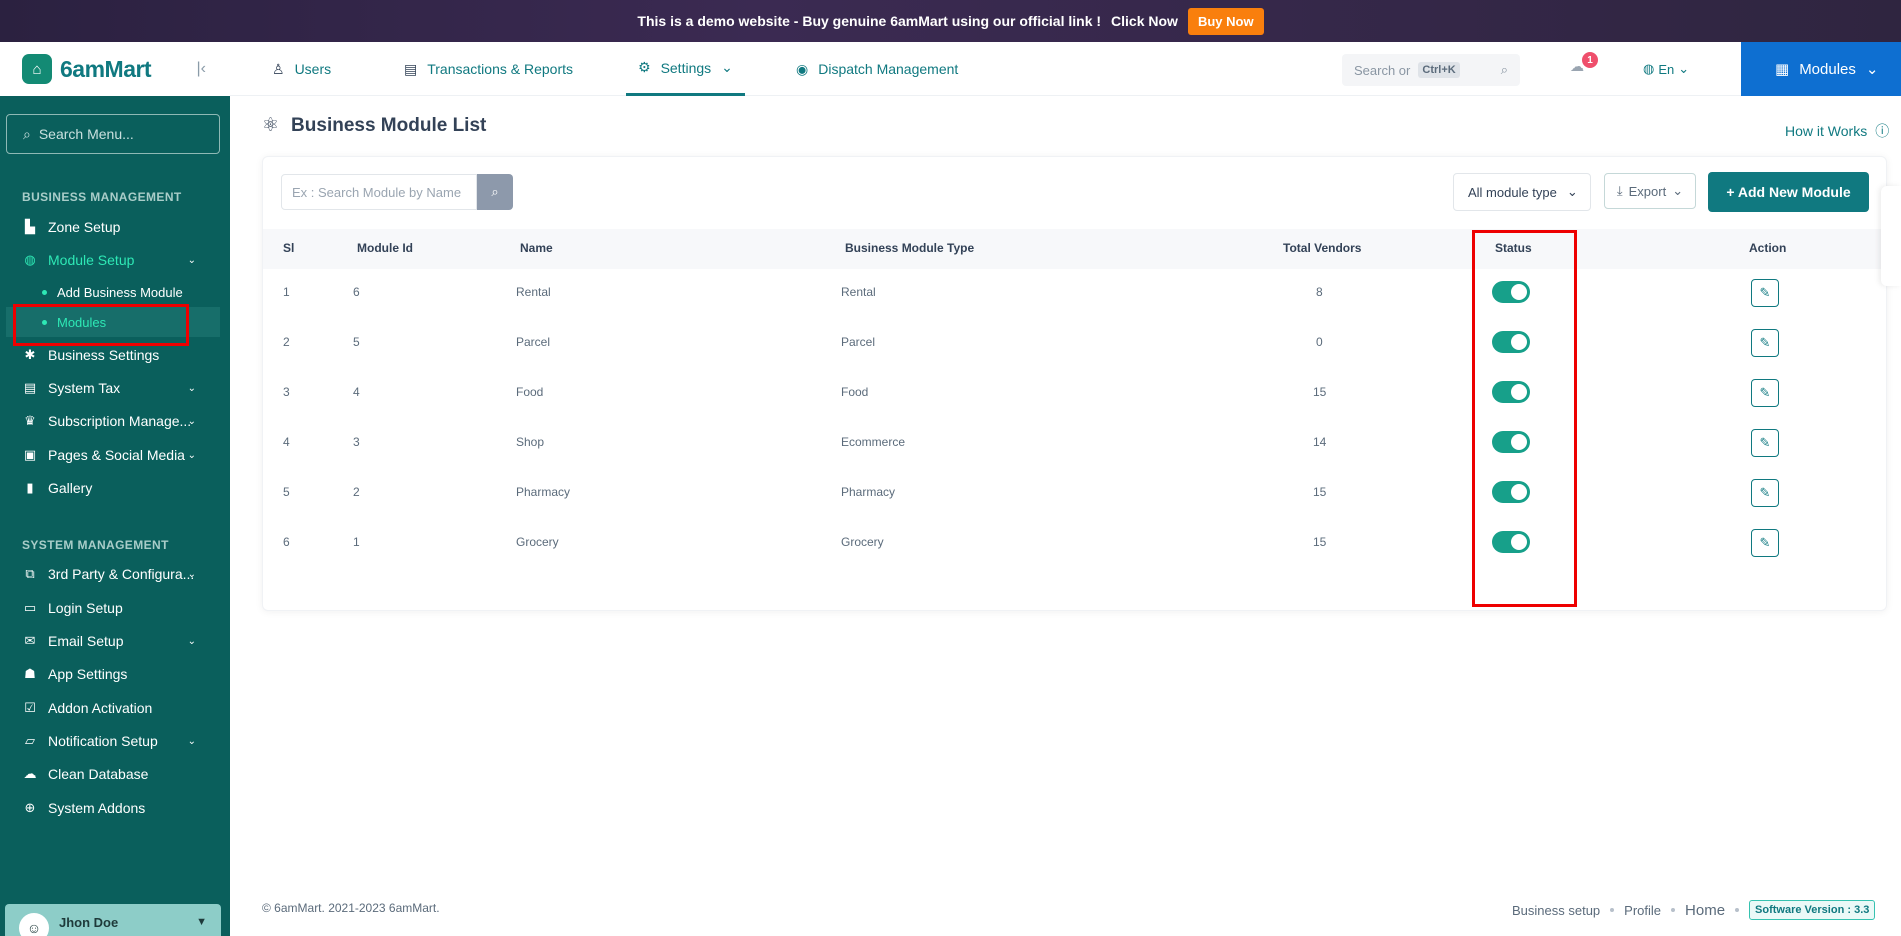 This screenshot has height=936, width=1901. Describe the element at coordinates (385, 248) in the screenshot. I see `header-module-id: Module Id` at that location.